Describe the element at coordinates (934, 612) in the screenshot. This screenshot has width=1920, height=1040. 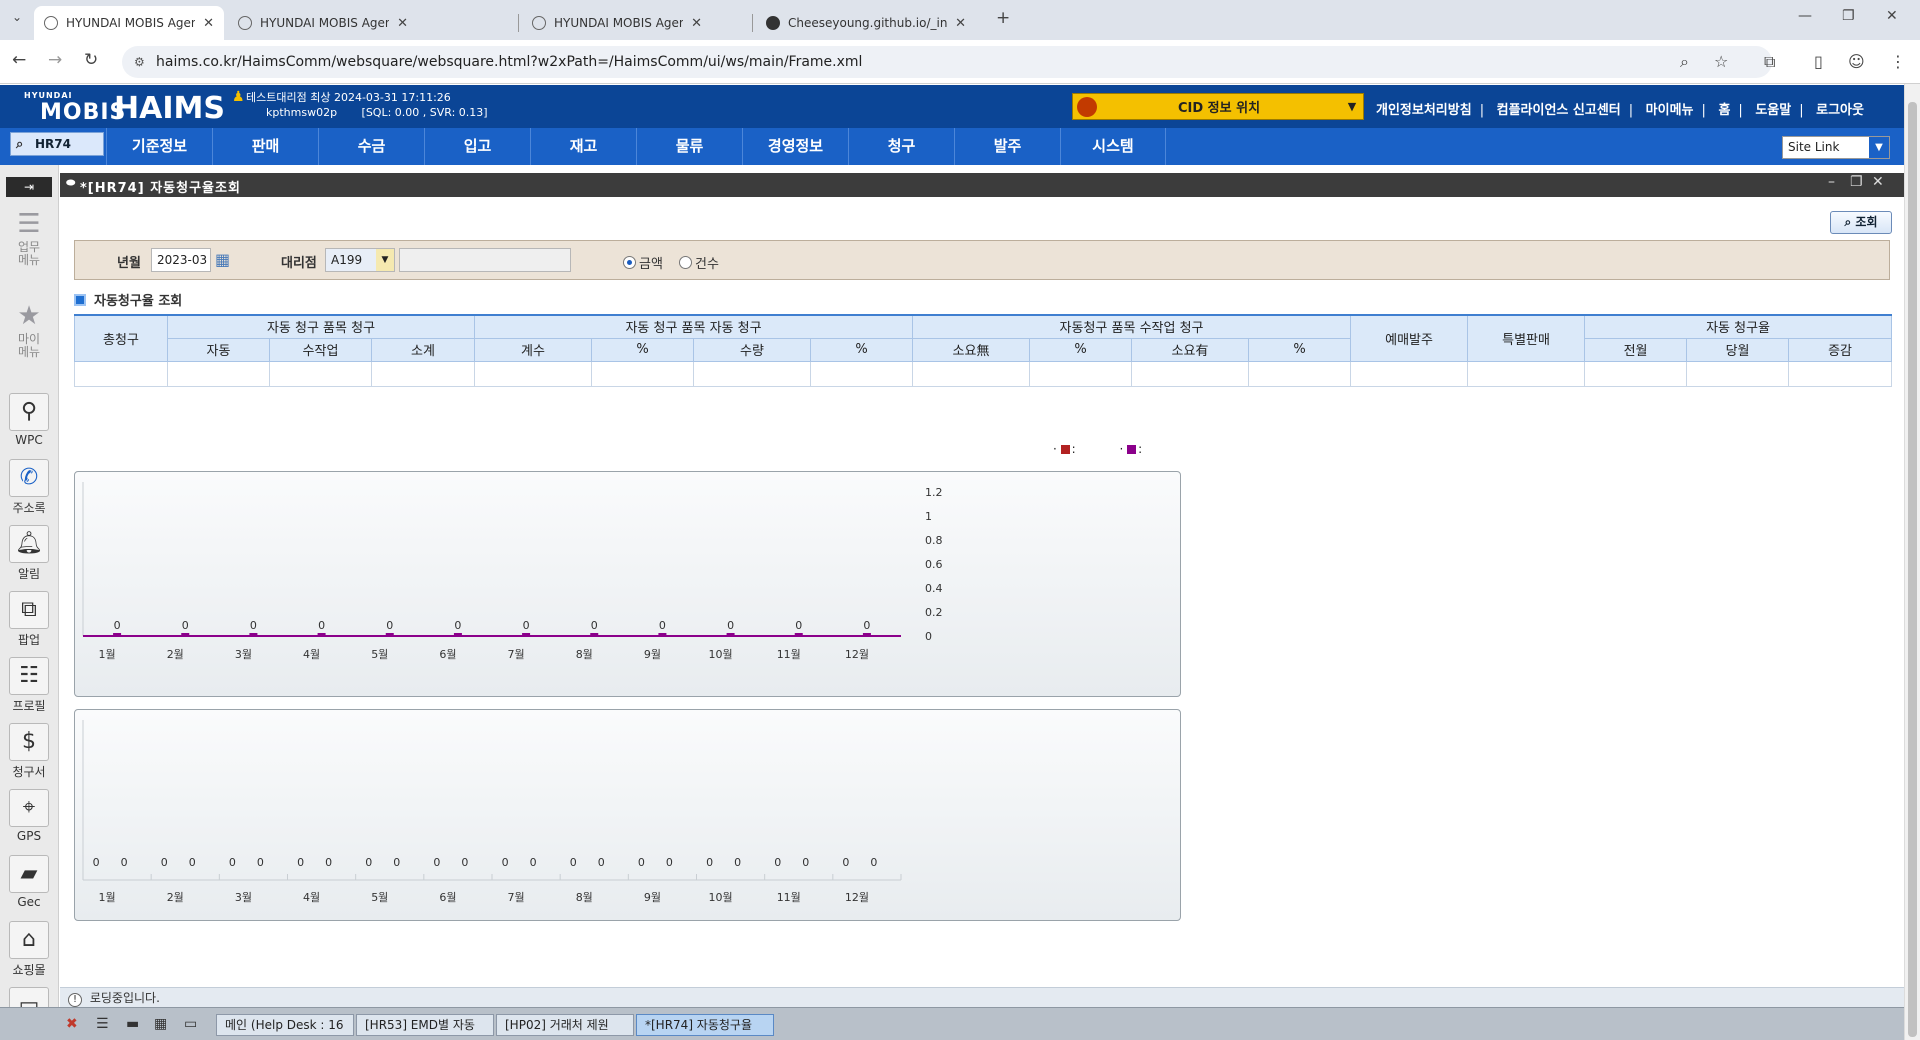
I see `y-tick-label: 0.2` at that location.